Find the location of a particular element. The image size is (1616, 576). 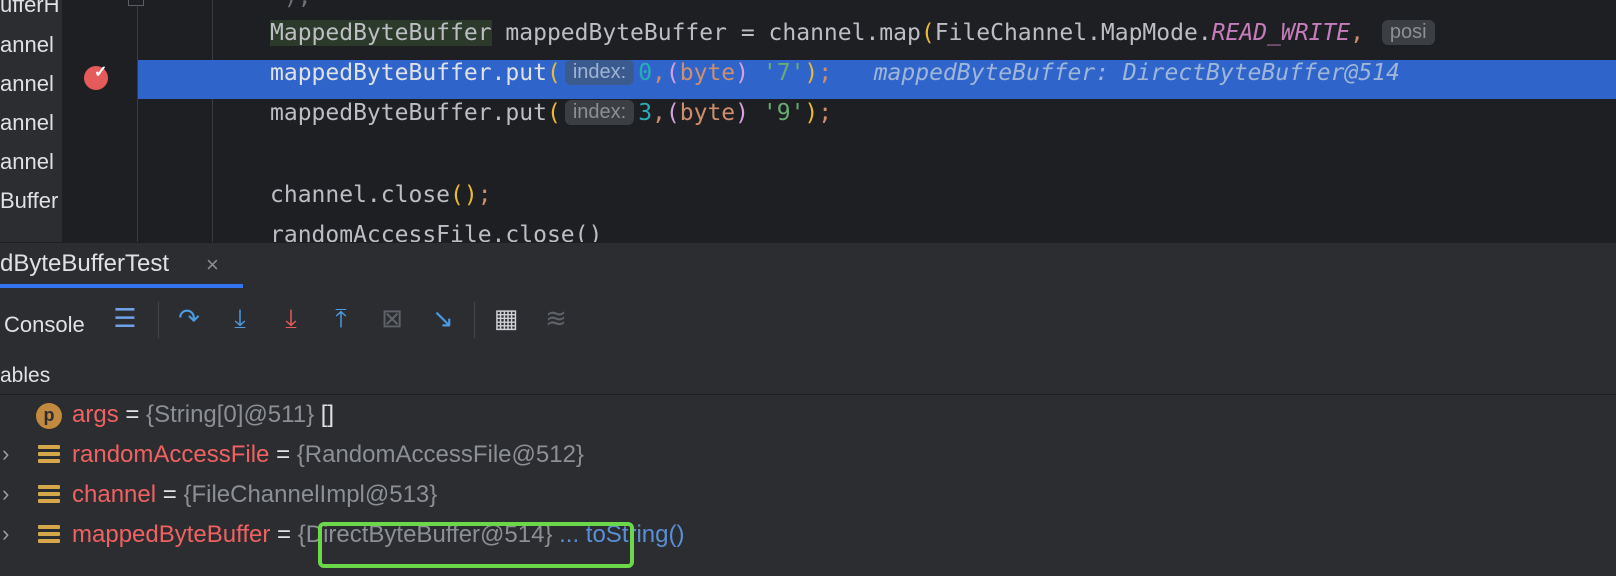

evaluate-icon: ▦ is located at coordinates (506, 319).